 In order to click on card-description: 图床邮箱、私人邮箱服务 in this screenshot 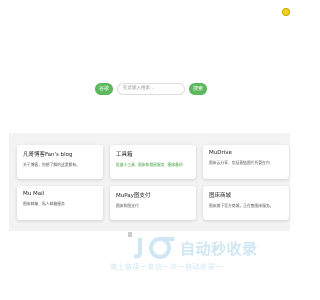, I will do `click(44, 203)`.